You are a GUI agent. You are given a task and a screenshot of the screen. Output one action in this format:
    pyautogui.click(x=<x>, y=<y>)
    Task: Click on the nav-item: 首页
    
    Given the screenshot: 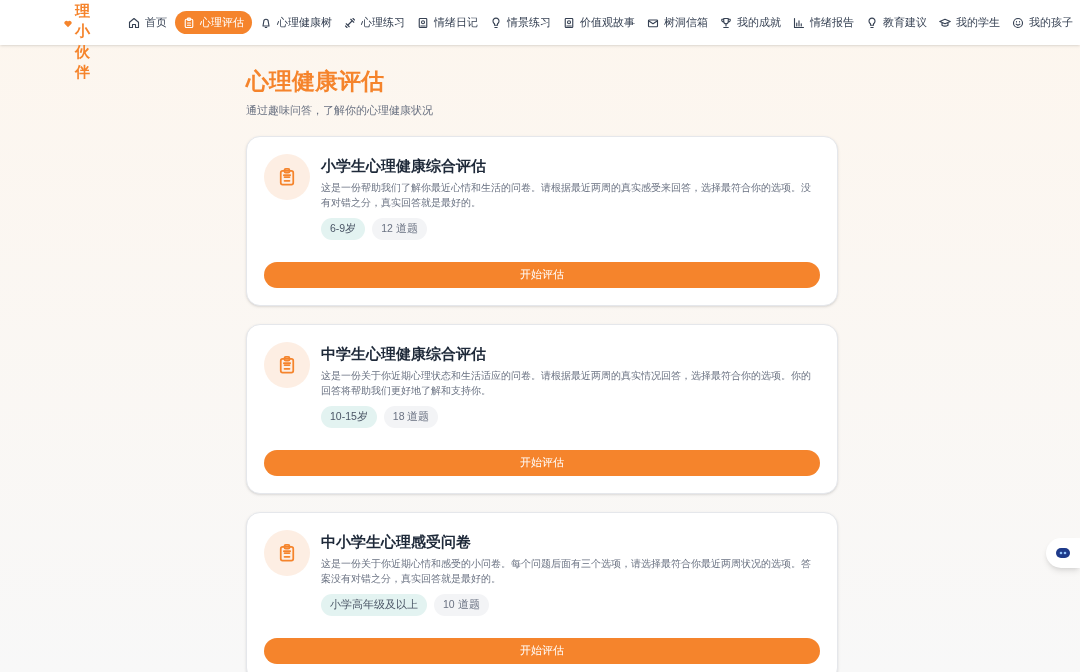 What is the action you would take?
    pyautogui.click(x=147, y=22)
    